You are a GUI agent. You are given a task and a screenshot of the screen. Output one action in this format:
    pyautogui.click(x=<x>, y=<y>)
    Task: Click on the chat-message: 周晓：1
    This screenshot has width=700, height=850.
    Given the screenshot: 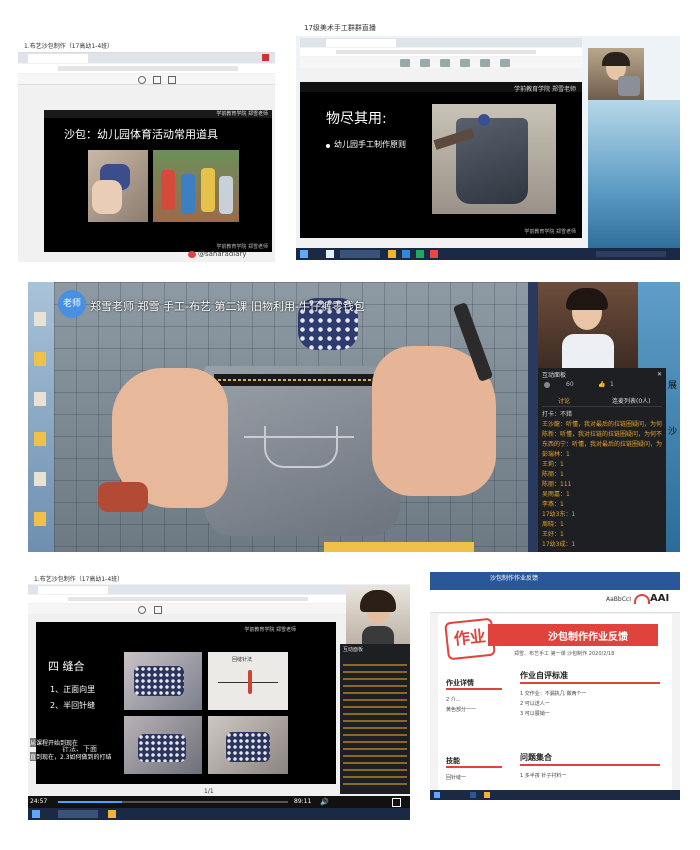 What is the action you would take?
    pyautogui.click(x=553, y=524)
    